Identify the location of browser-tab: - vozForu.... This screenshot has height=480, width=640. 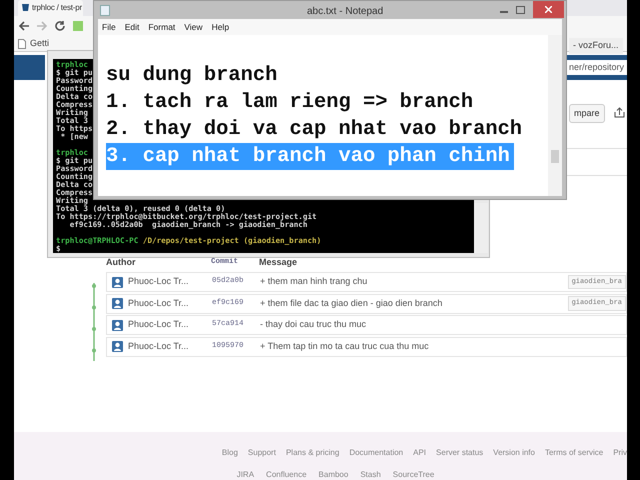
(596, 46).